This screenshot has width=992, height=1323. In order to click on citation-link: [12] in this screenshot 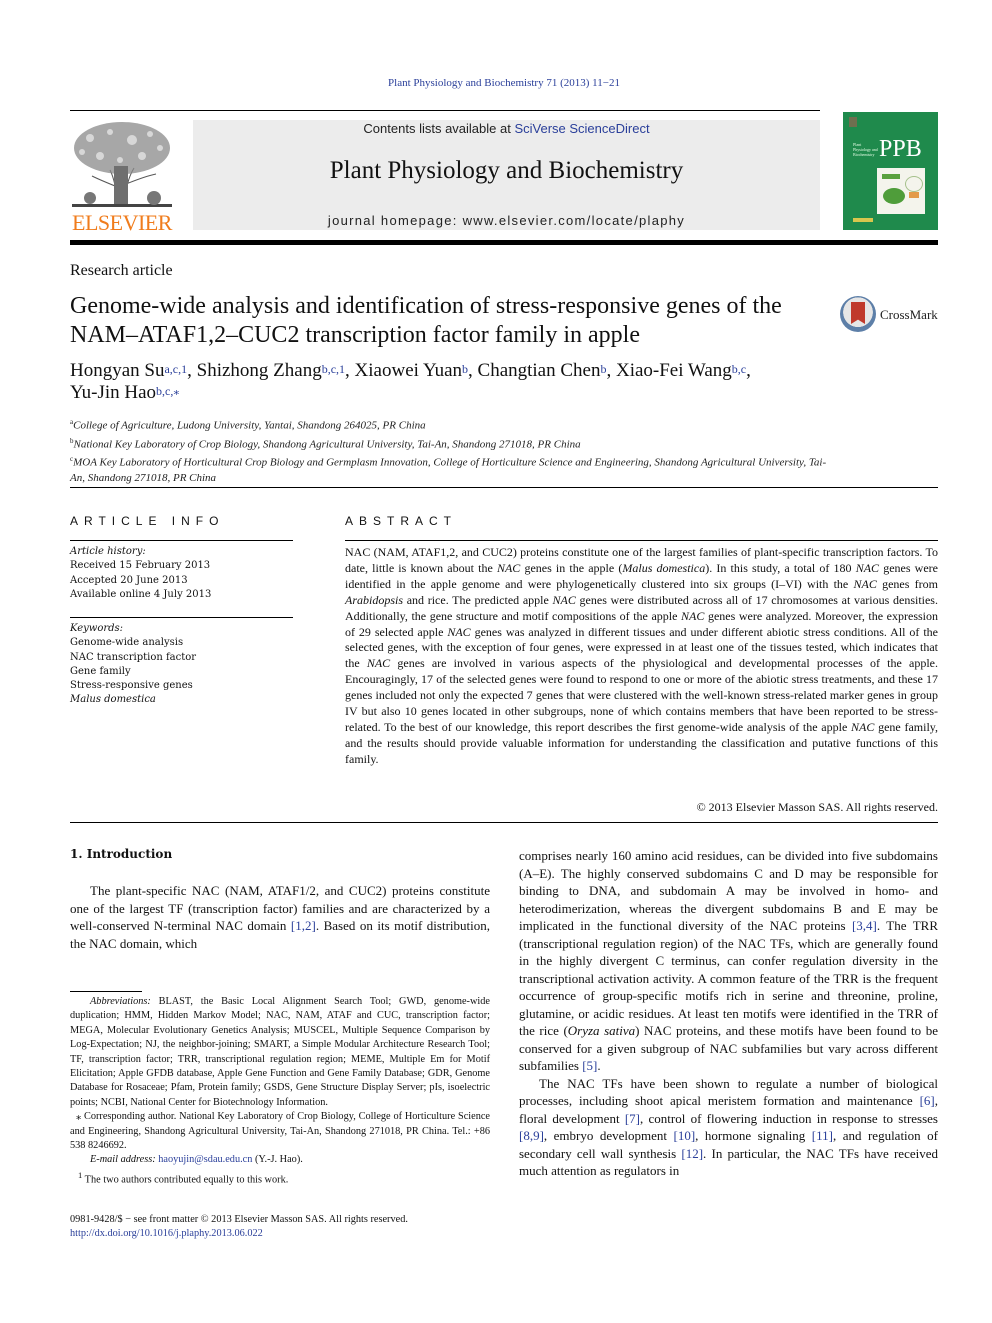, I will do `click(692, 1153)`.